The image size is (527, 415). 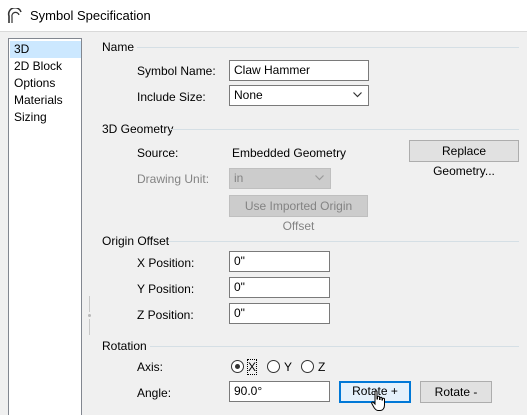 I want to click on panel-splitter, so click(x=89, y=316).